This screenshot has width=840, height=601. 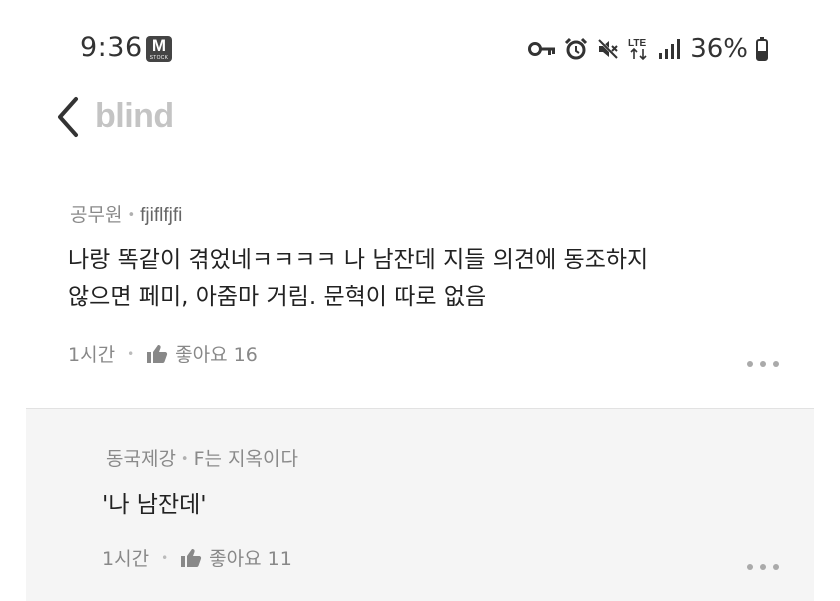 What do you see at coordinates (250, 559) in the screenshot?
I see `reply-like-label: 좋아요 11` at bounding box center [250, 559].